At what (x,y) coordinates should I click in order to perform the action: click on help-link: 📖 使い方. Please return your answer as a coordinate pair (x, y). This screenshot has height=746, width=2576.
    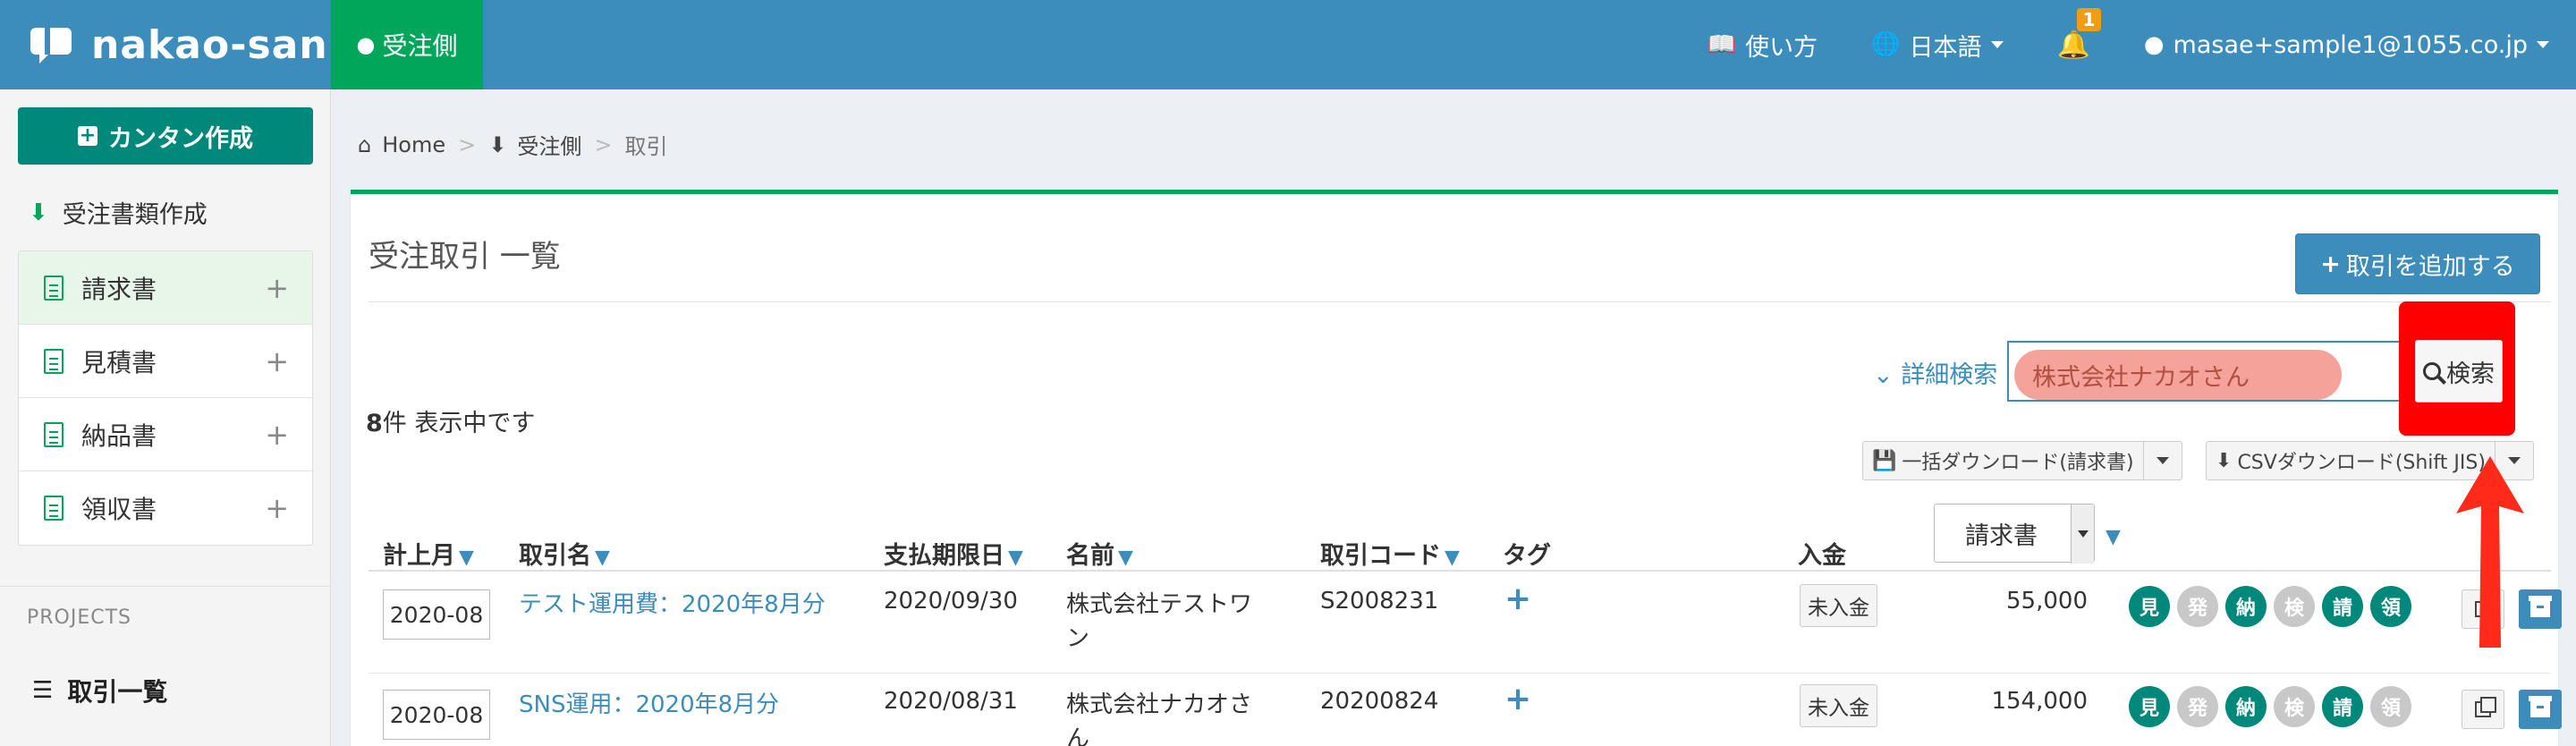
    Looking at the image, I should click on (1762, 45).